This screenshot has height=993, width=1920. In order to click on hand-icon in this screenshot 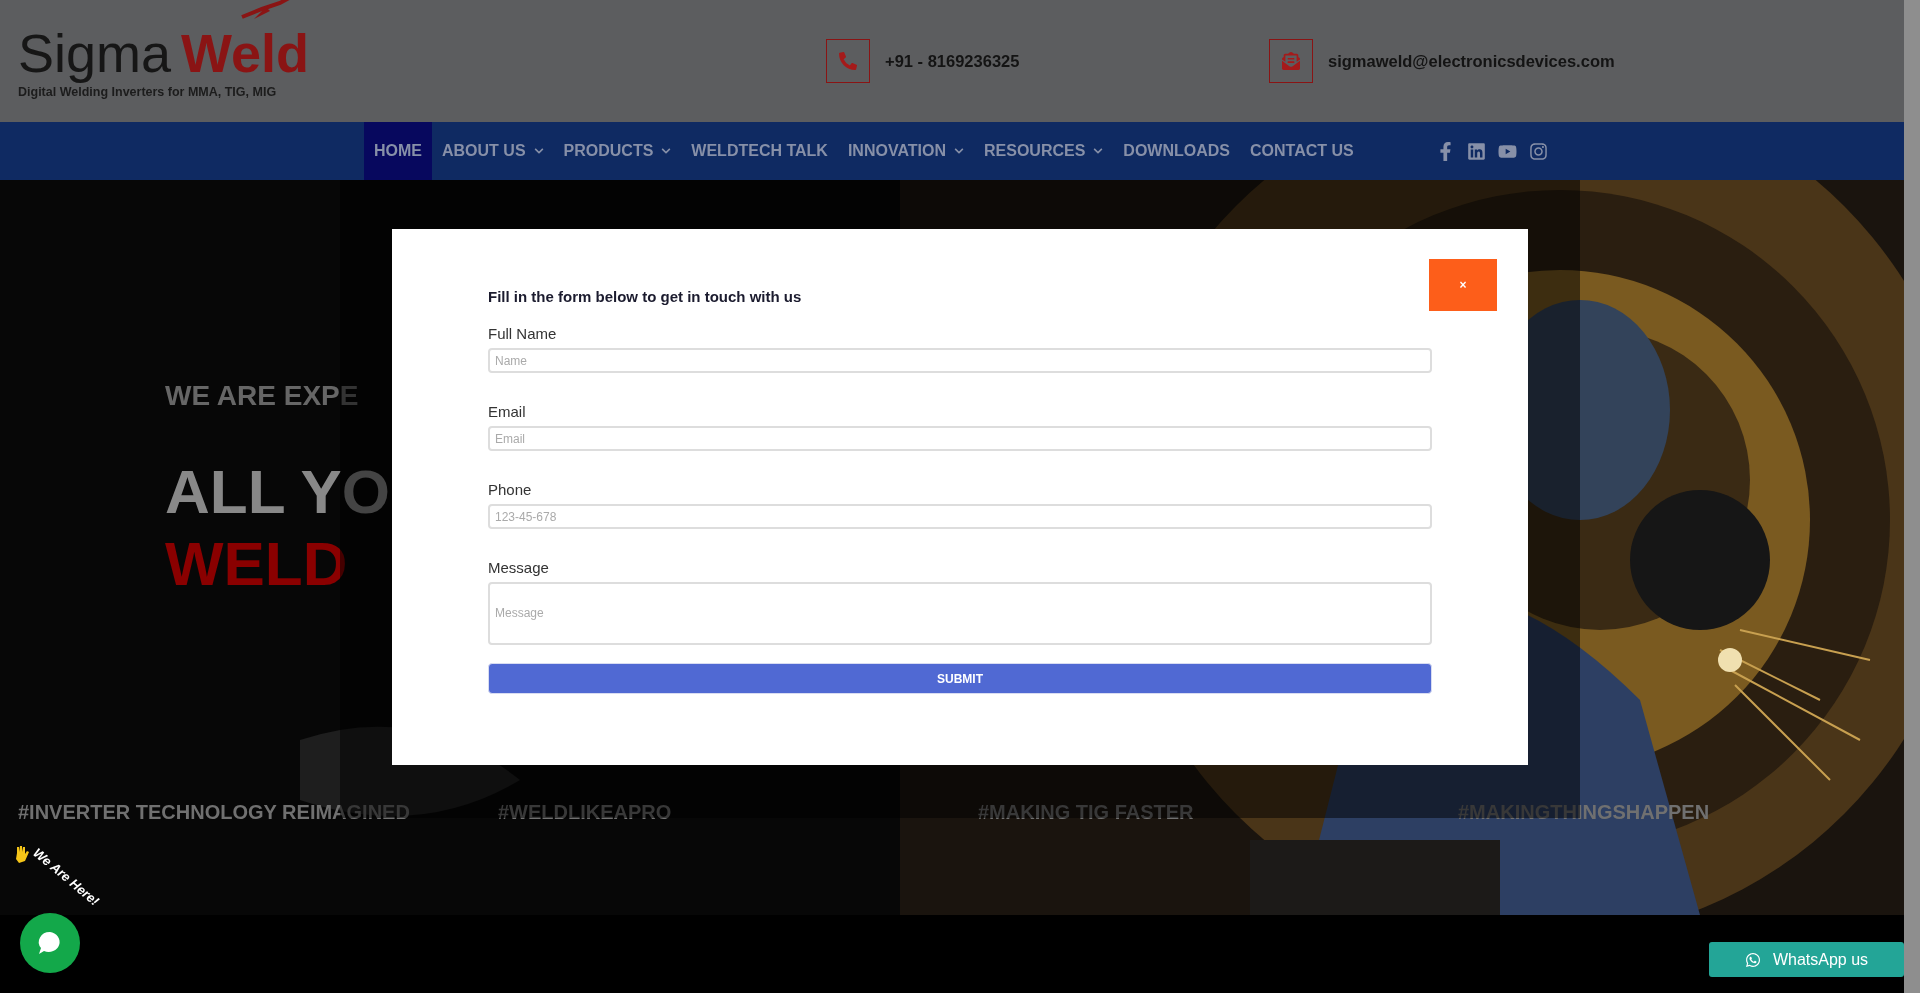, I will do `click(22, 855)`.